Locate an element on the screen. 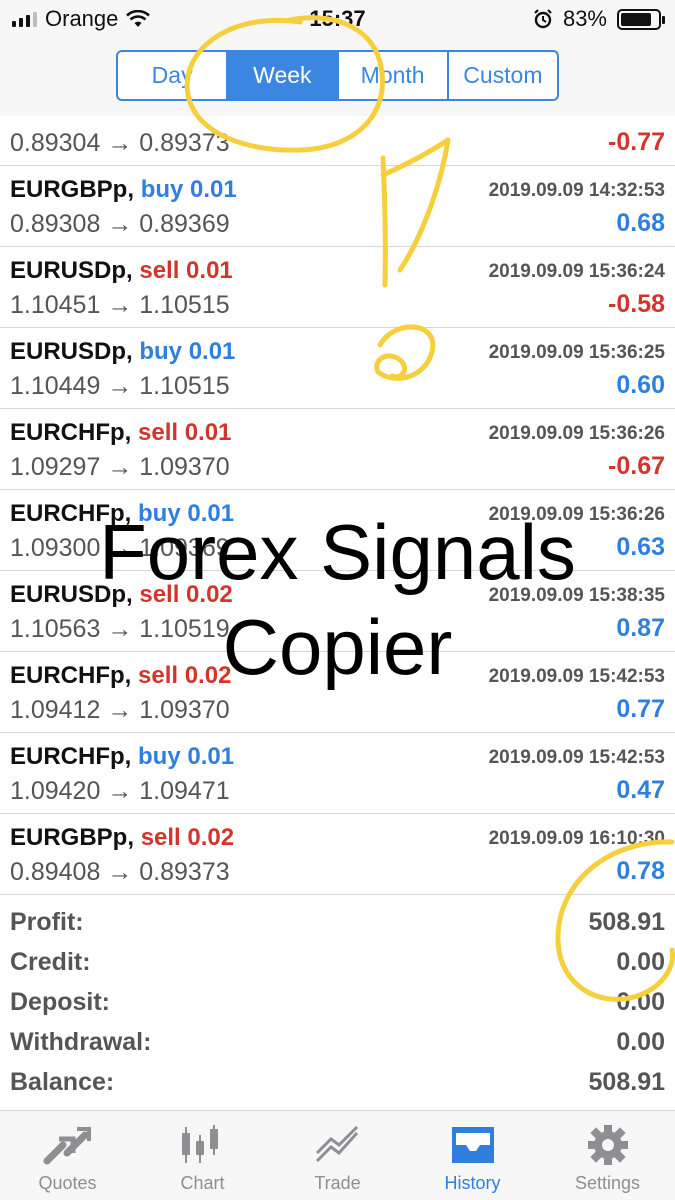 The height and width of the screenshot is (1200, 675). deal-prices: 0.89304 → 0.89373 is located at coordinates (120, 143).